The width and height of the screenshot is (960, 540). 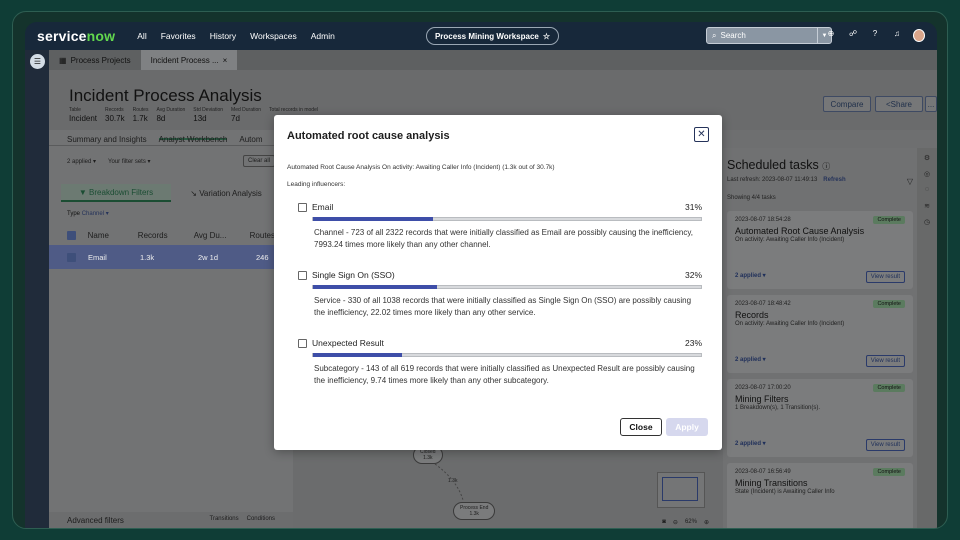 I want to click on nav-link-admin: Admin, so click(x=323, y=36).